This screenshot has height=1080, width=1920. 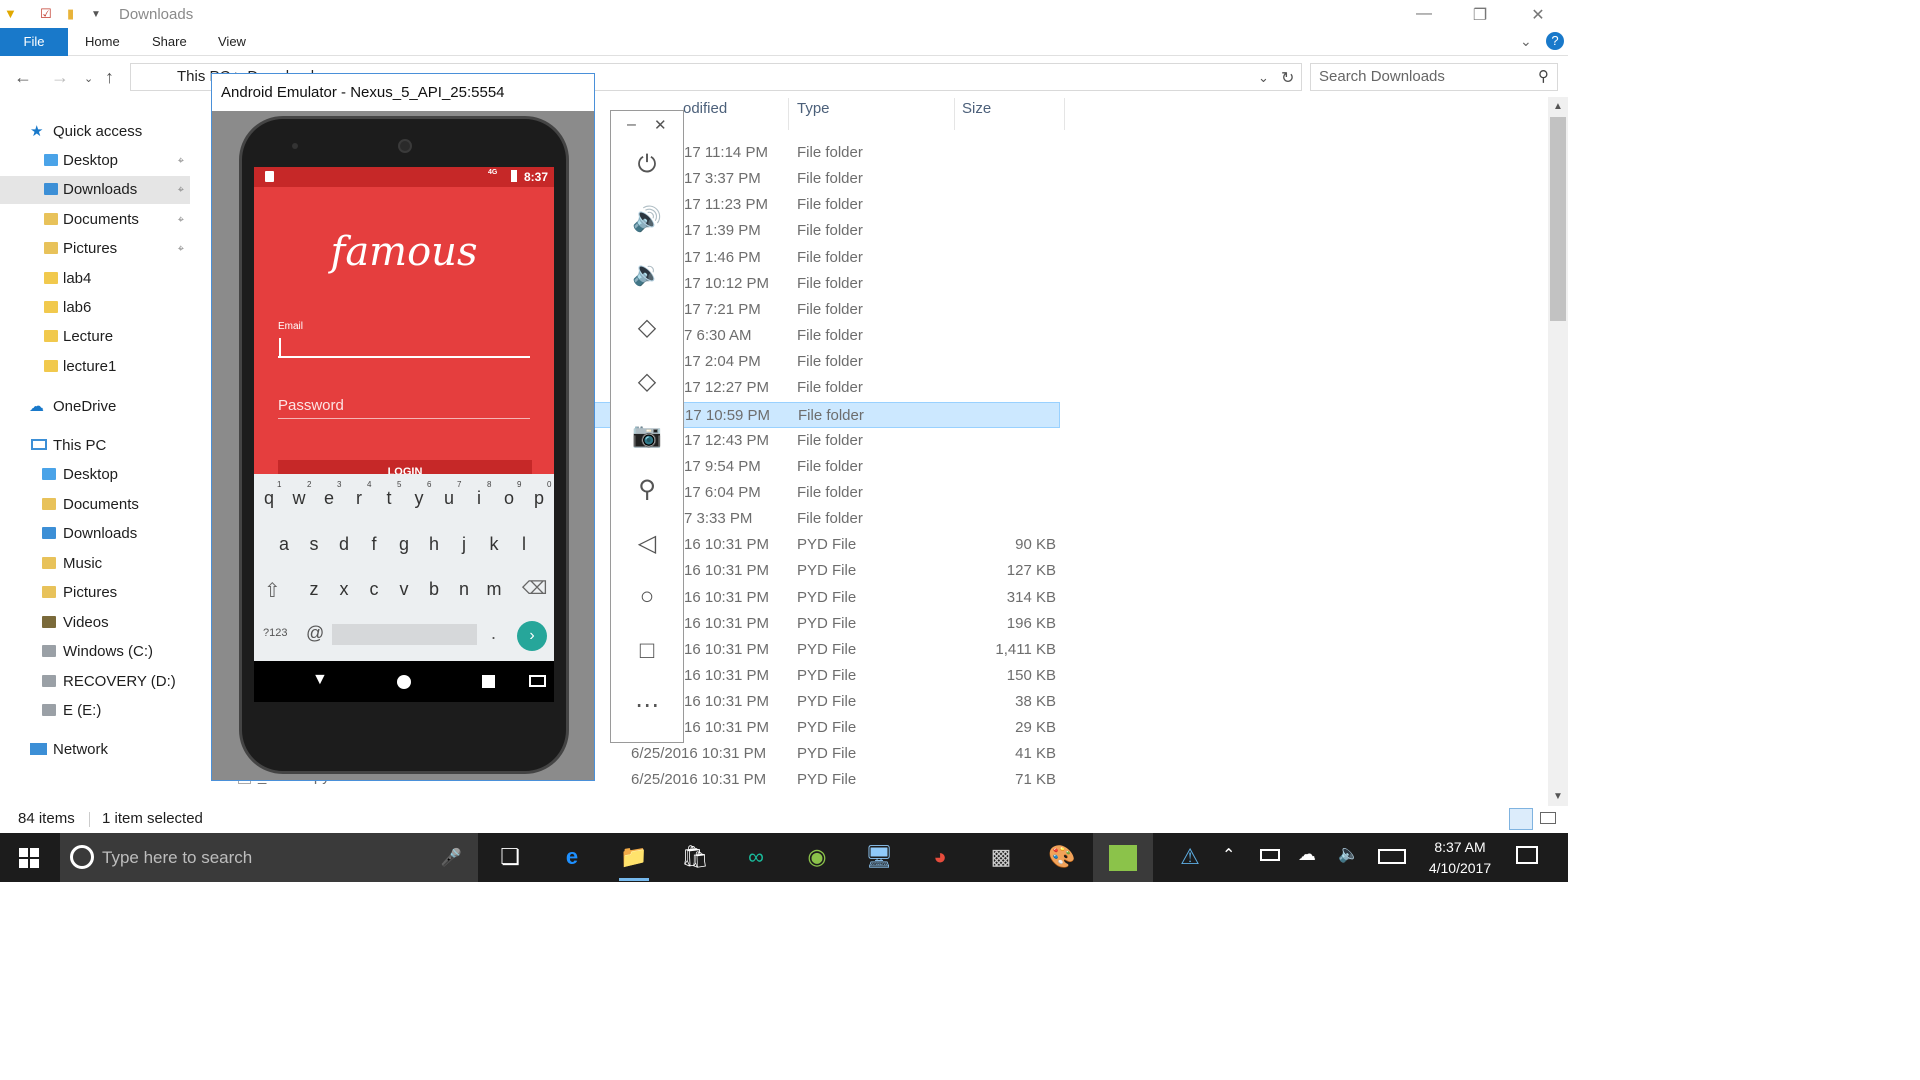 What do you see at coordinates (647, 651) in the screenshot?
I see `overview-icon: □` at bounding box center [647, 651].